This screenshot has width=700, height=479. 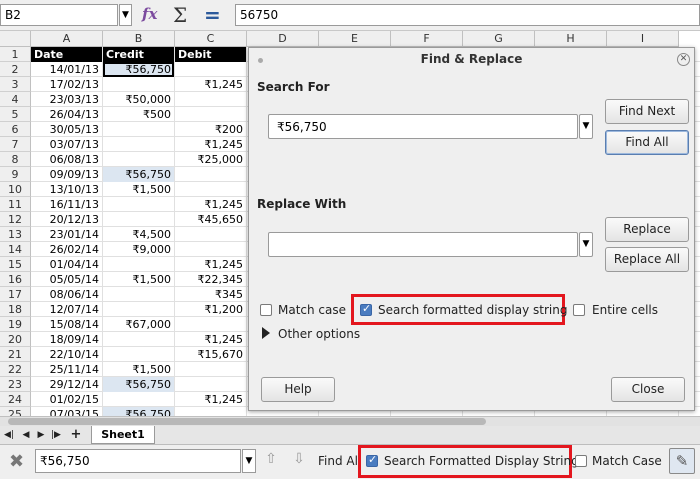 What do you see at coordinates (41, 435) in the screenshot?
I see `next-sheet-icon: ▶` at bounding box center [41, 435].